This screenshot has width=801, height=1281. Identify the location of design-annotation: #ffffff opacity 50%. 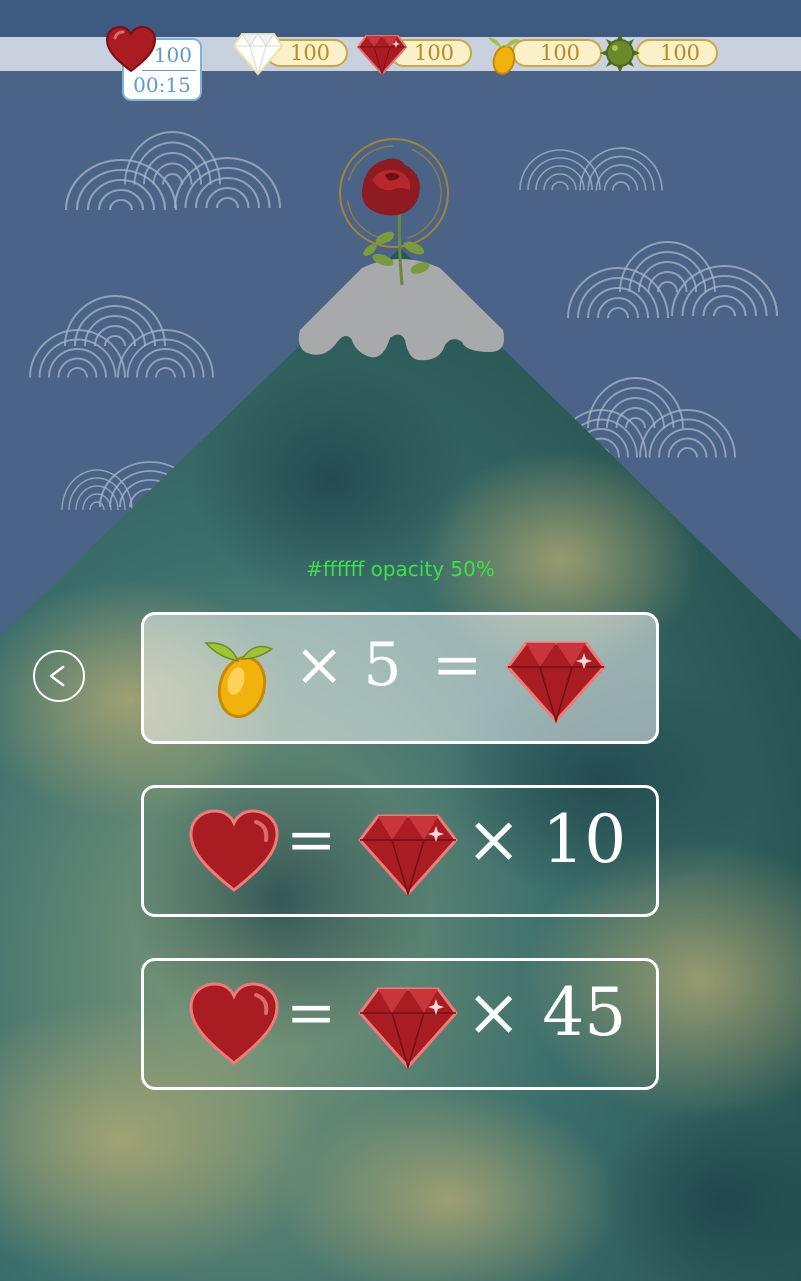
(400, 569).